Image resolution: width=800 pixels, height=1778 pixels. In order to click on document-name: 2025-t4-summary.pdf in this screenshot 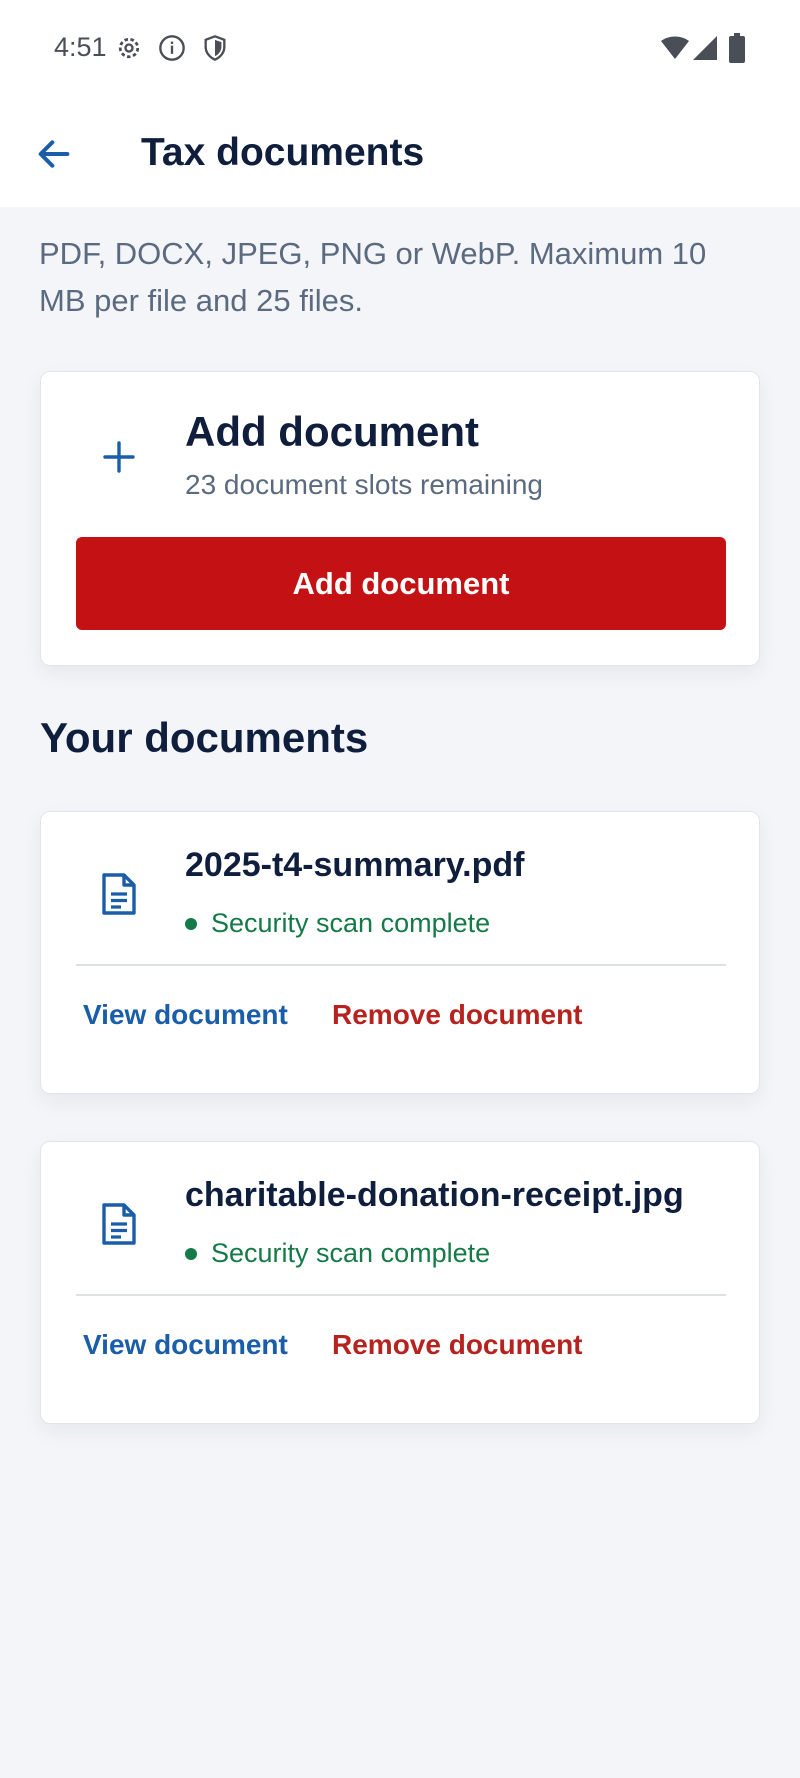, I will do `click(355, 865)`.